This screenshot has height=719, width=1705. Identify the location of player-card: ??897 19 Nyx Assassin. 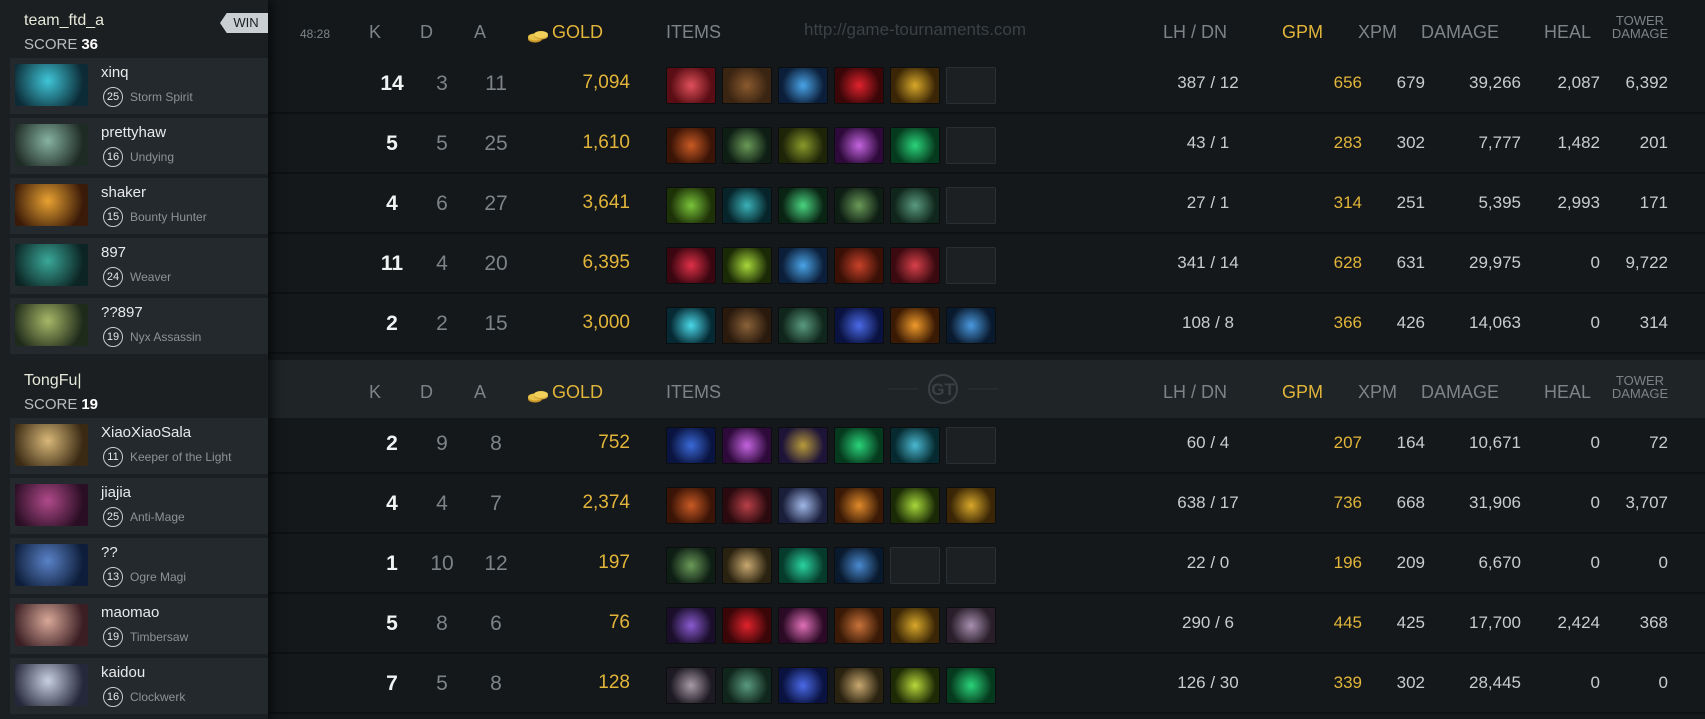
(139, 326).